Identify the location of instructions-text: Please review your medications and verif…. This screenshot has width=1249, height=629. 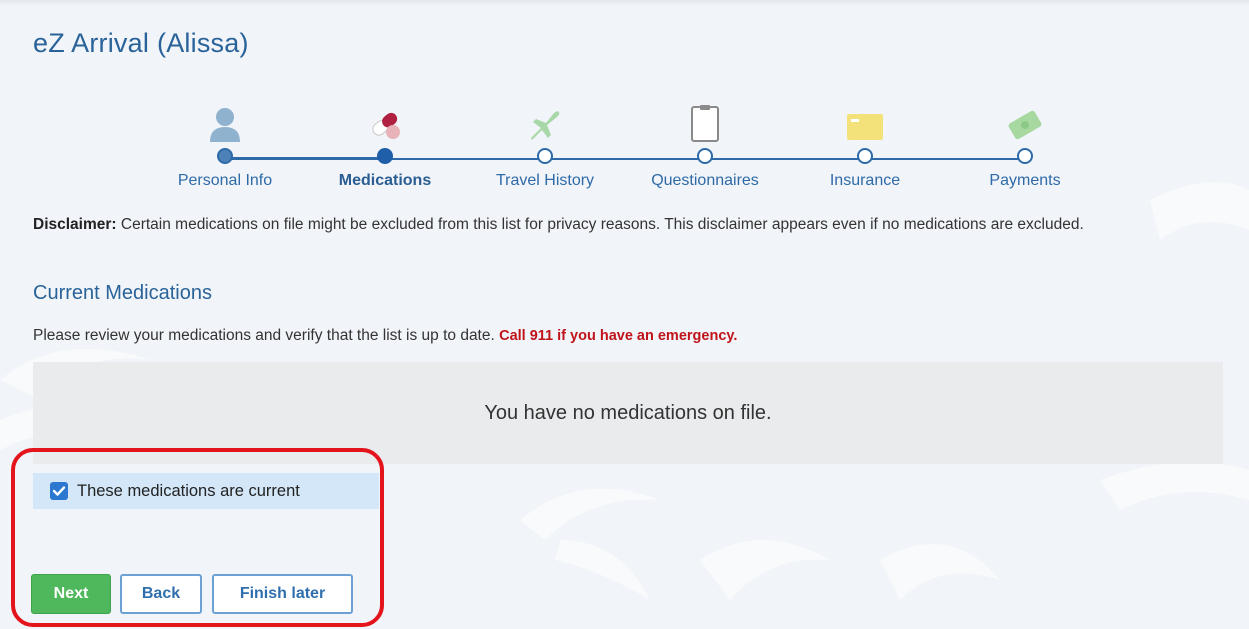
(266, 335).